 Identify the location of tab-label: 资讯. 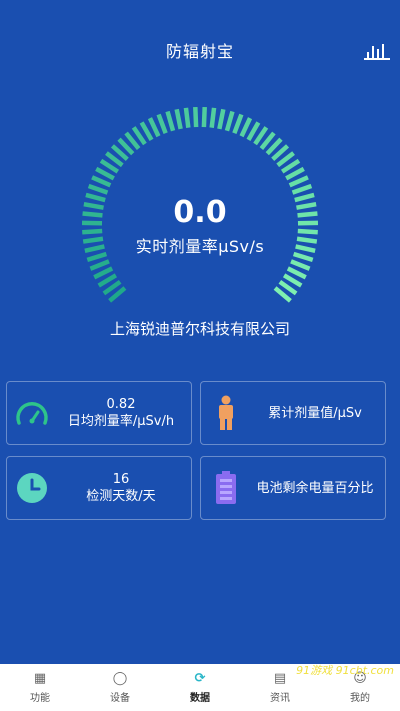
(280, 698).